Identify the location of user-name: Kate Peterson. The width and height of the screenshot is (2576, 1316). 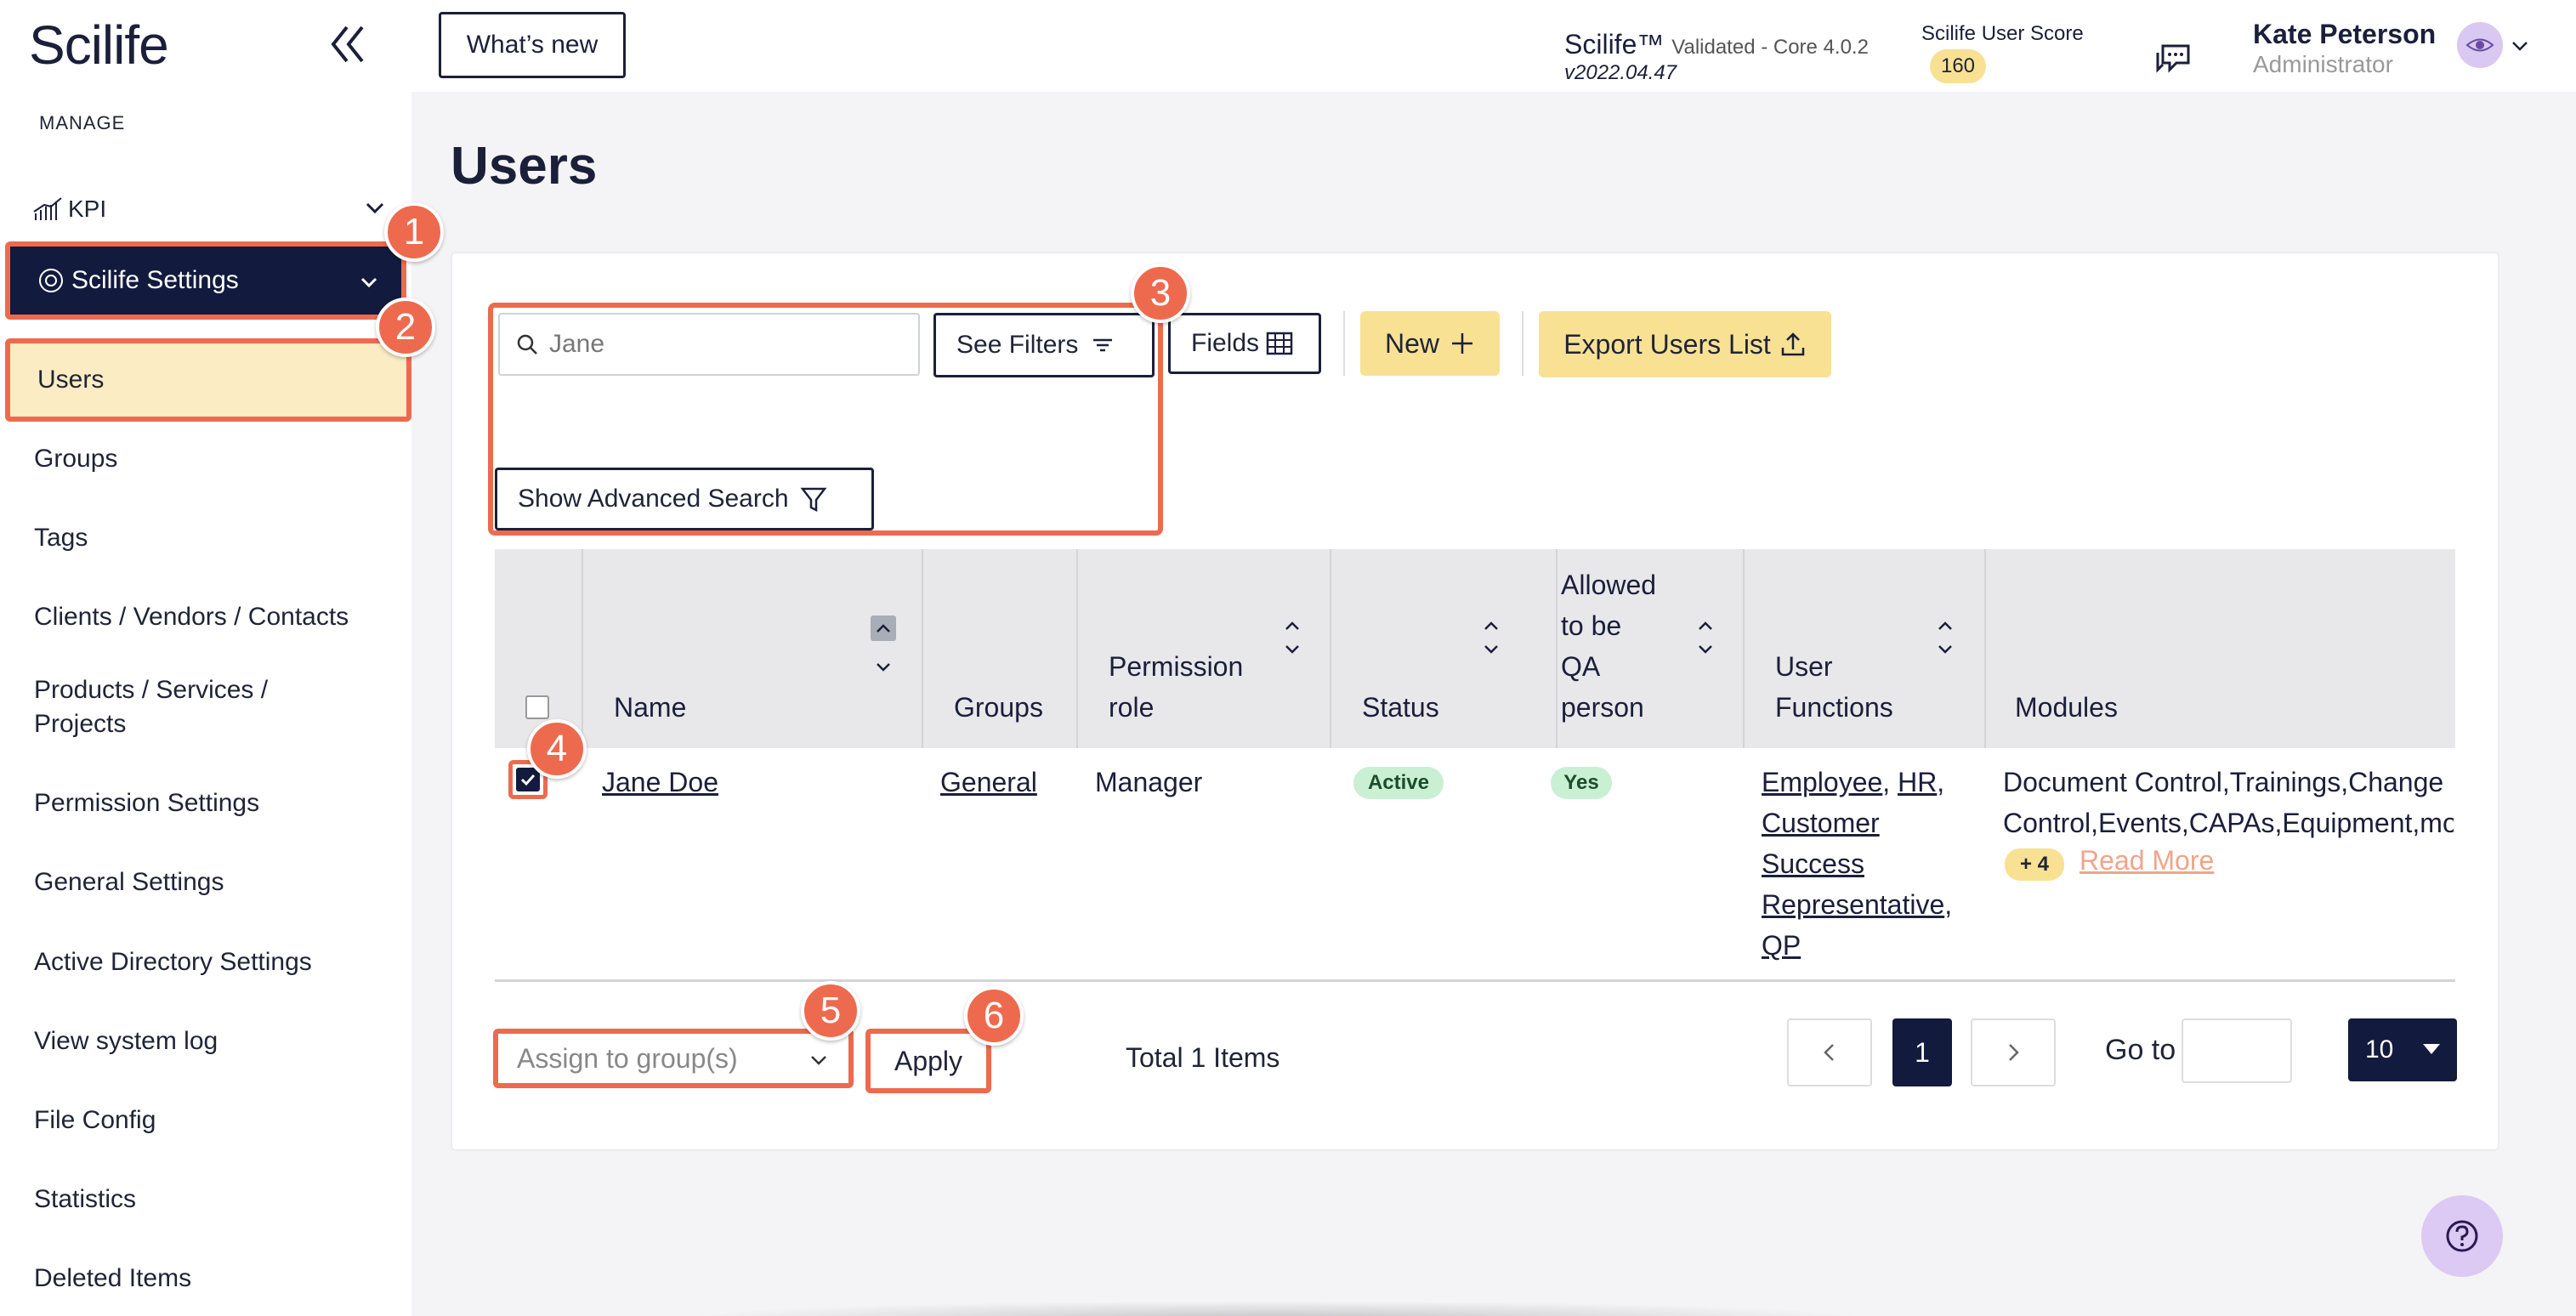
(2345, 34).